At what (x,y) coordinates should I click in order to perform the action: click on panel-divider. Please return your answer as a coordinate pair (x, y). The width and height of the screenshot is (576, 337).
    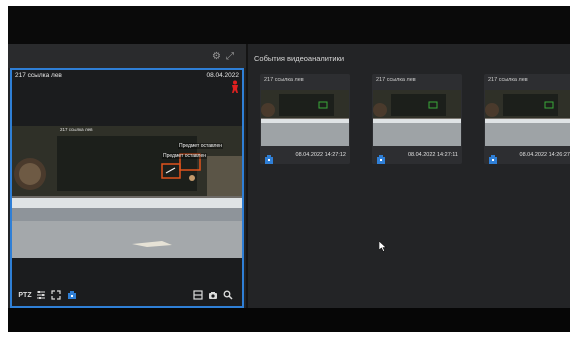
    Looking at the image, I should click on (247, 176).